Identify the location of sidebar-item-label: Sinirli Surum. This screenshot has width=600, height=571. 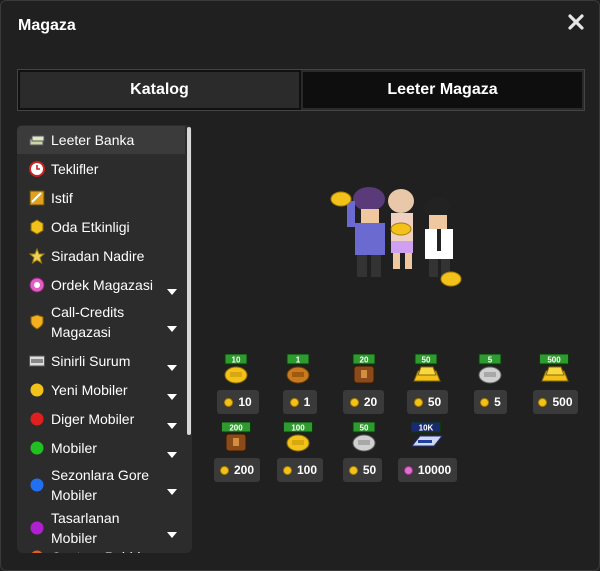
(91, 361).